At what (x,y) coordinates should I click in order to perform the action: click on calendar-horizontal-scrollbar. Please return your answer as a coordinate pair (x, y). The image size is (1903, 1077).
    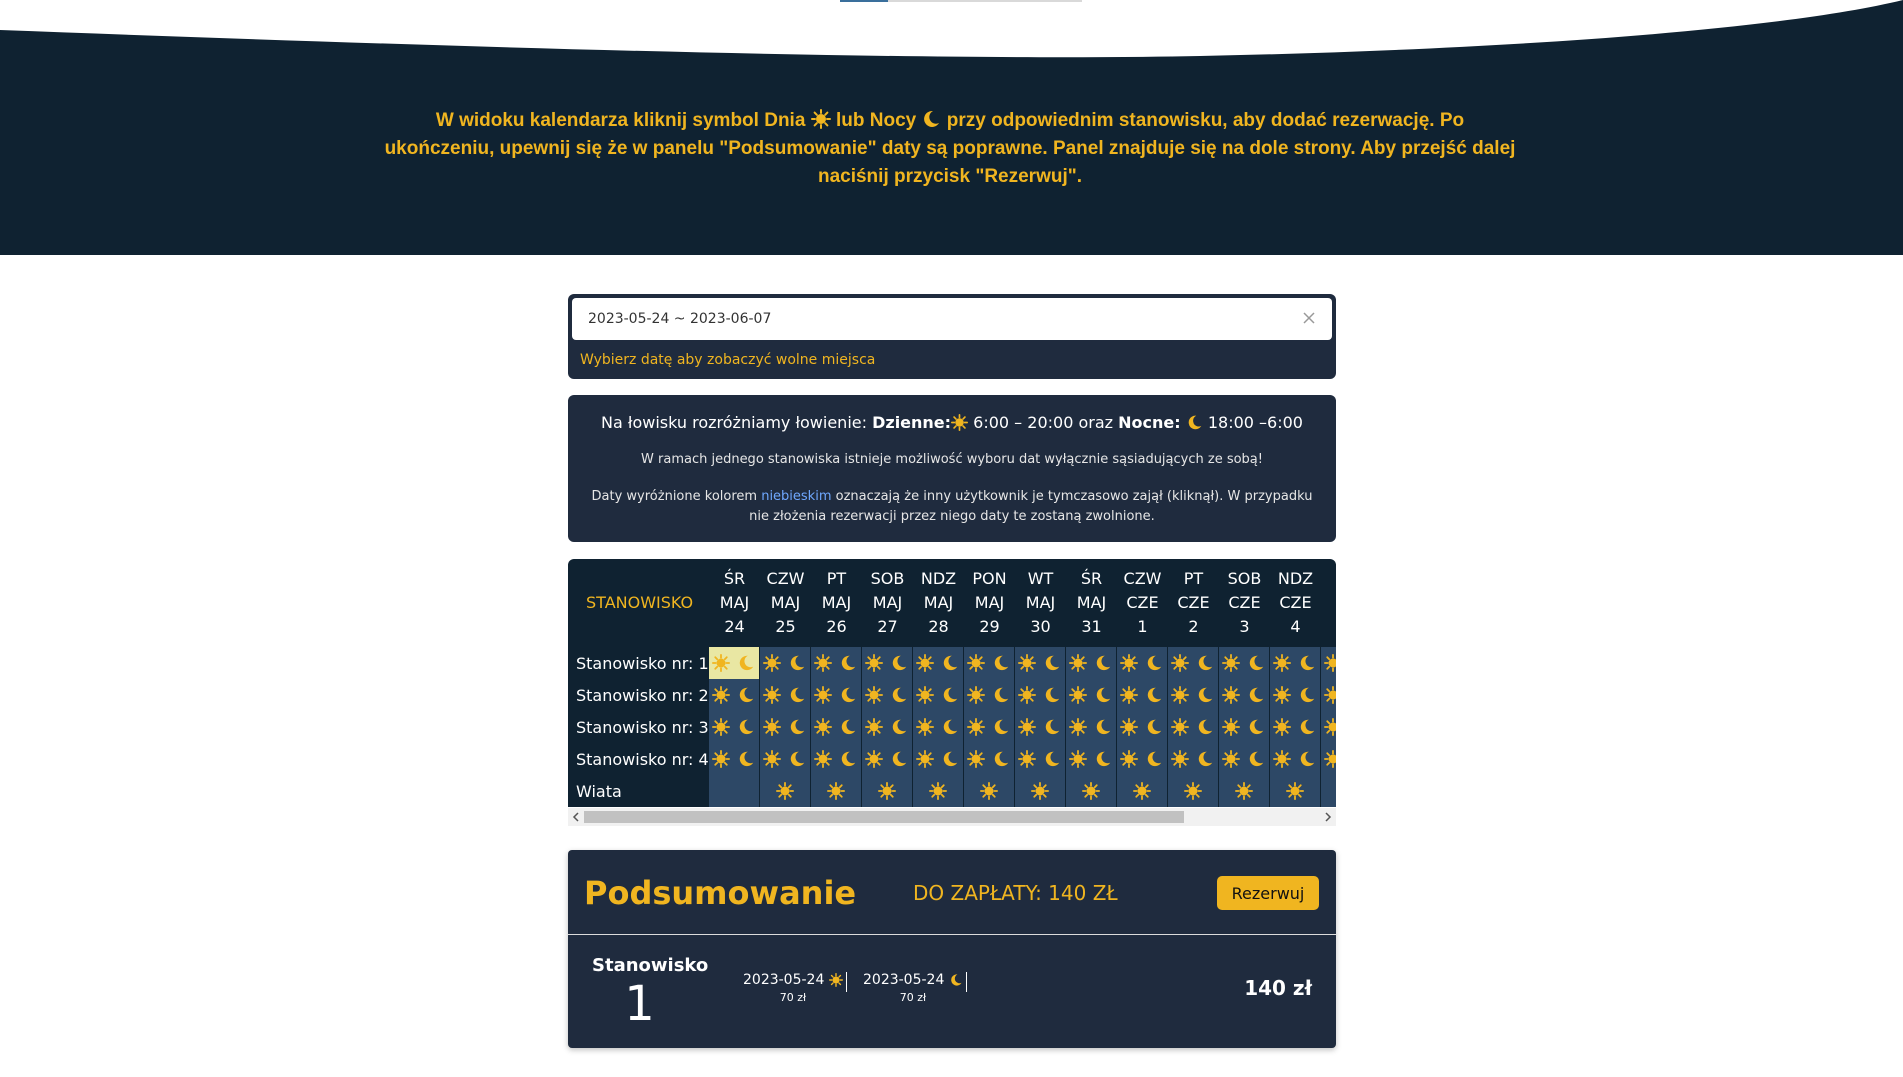
    Looking at the image, I should click on (952, 817).